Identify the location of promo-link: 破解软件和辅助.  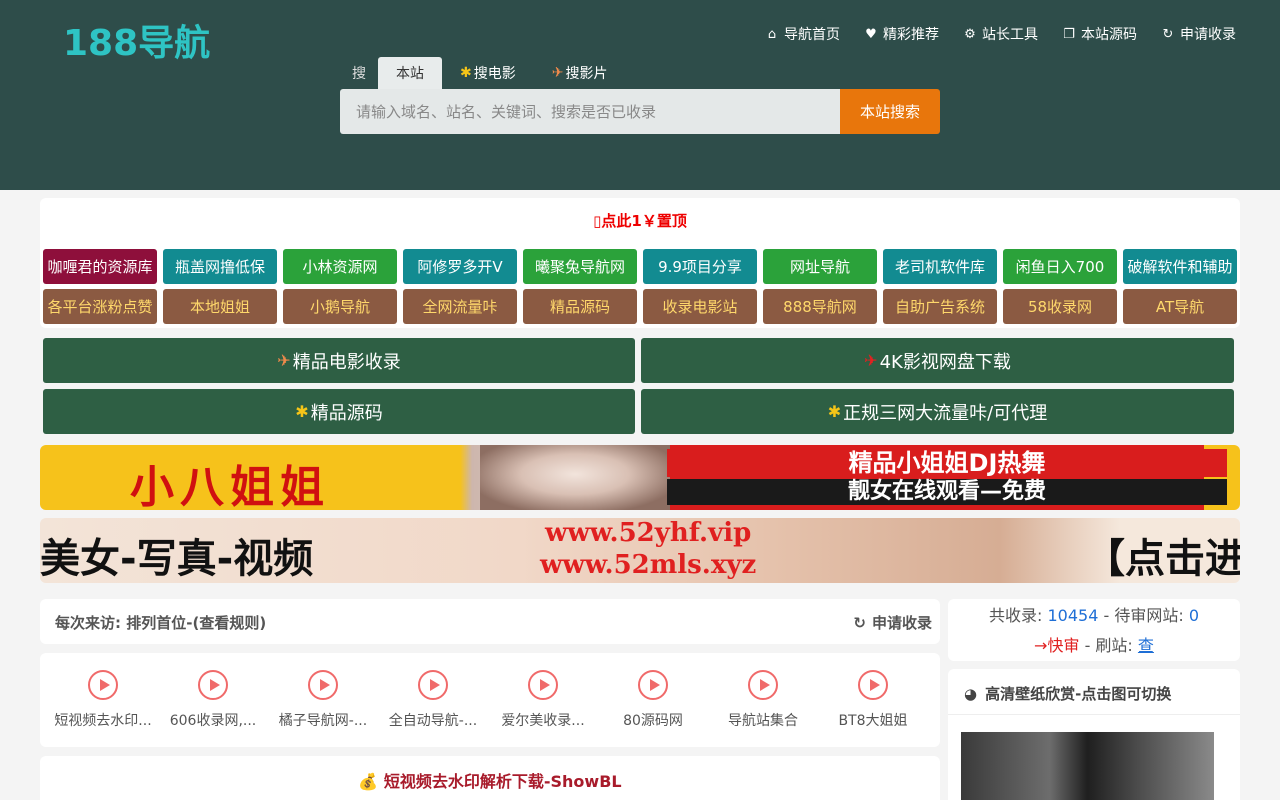
(1180, 266).